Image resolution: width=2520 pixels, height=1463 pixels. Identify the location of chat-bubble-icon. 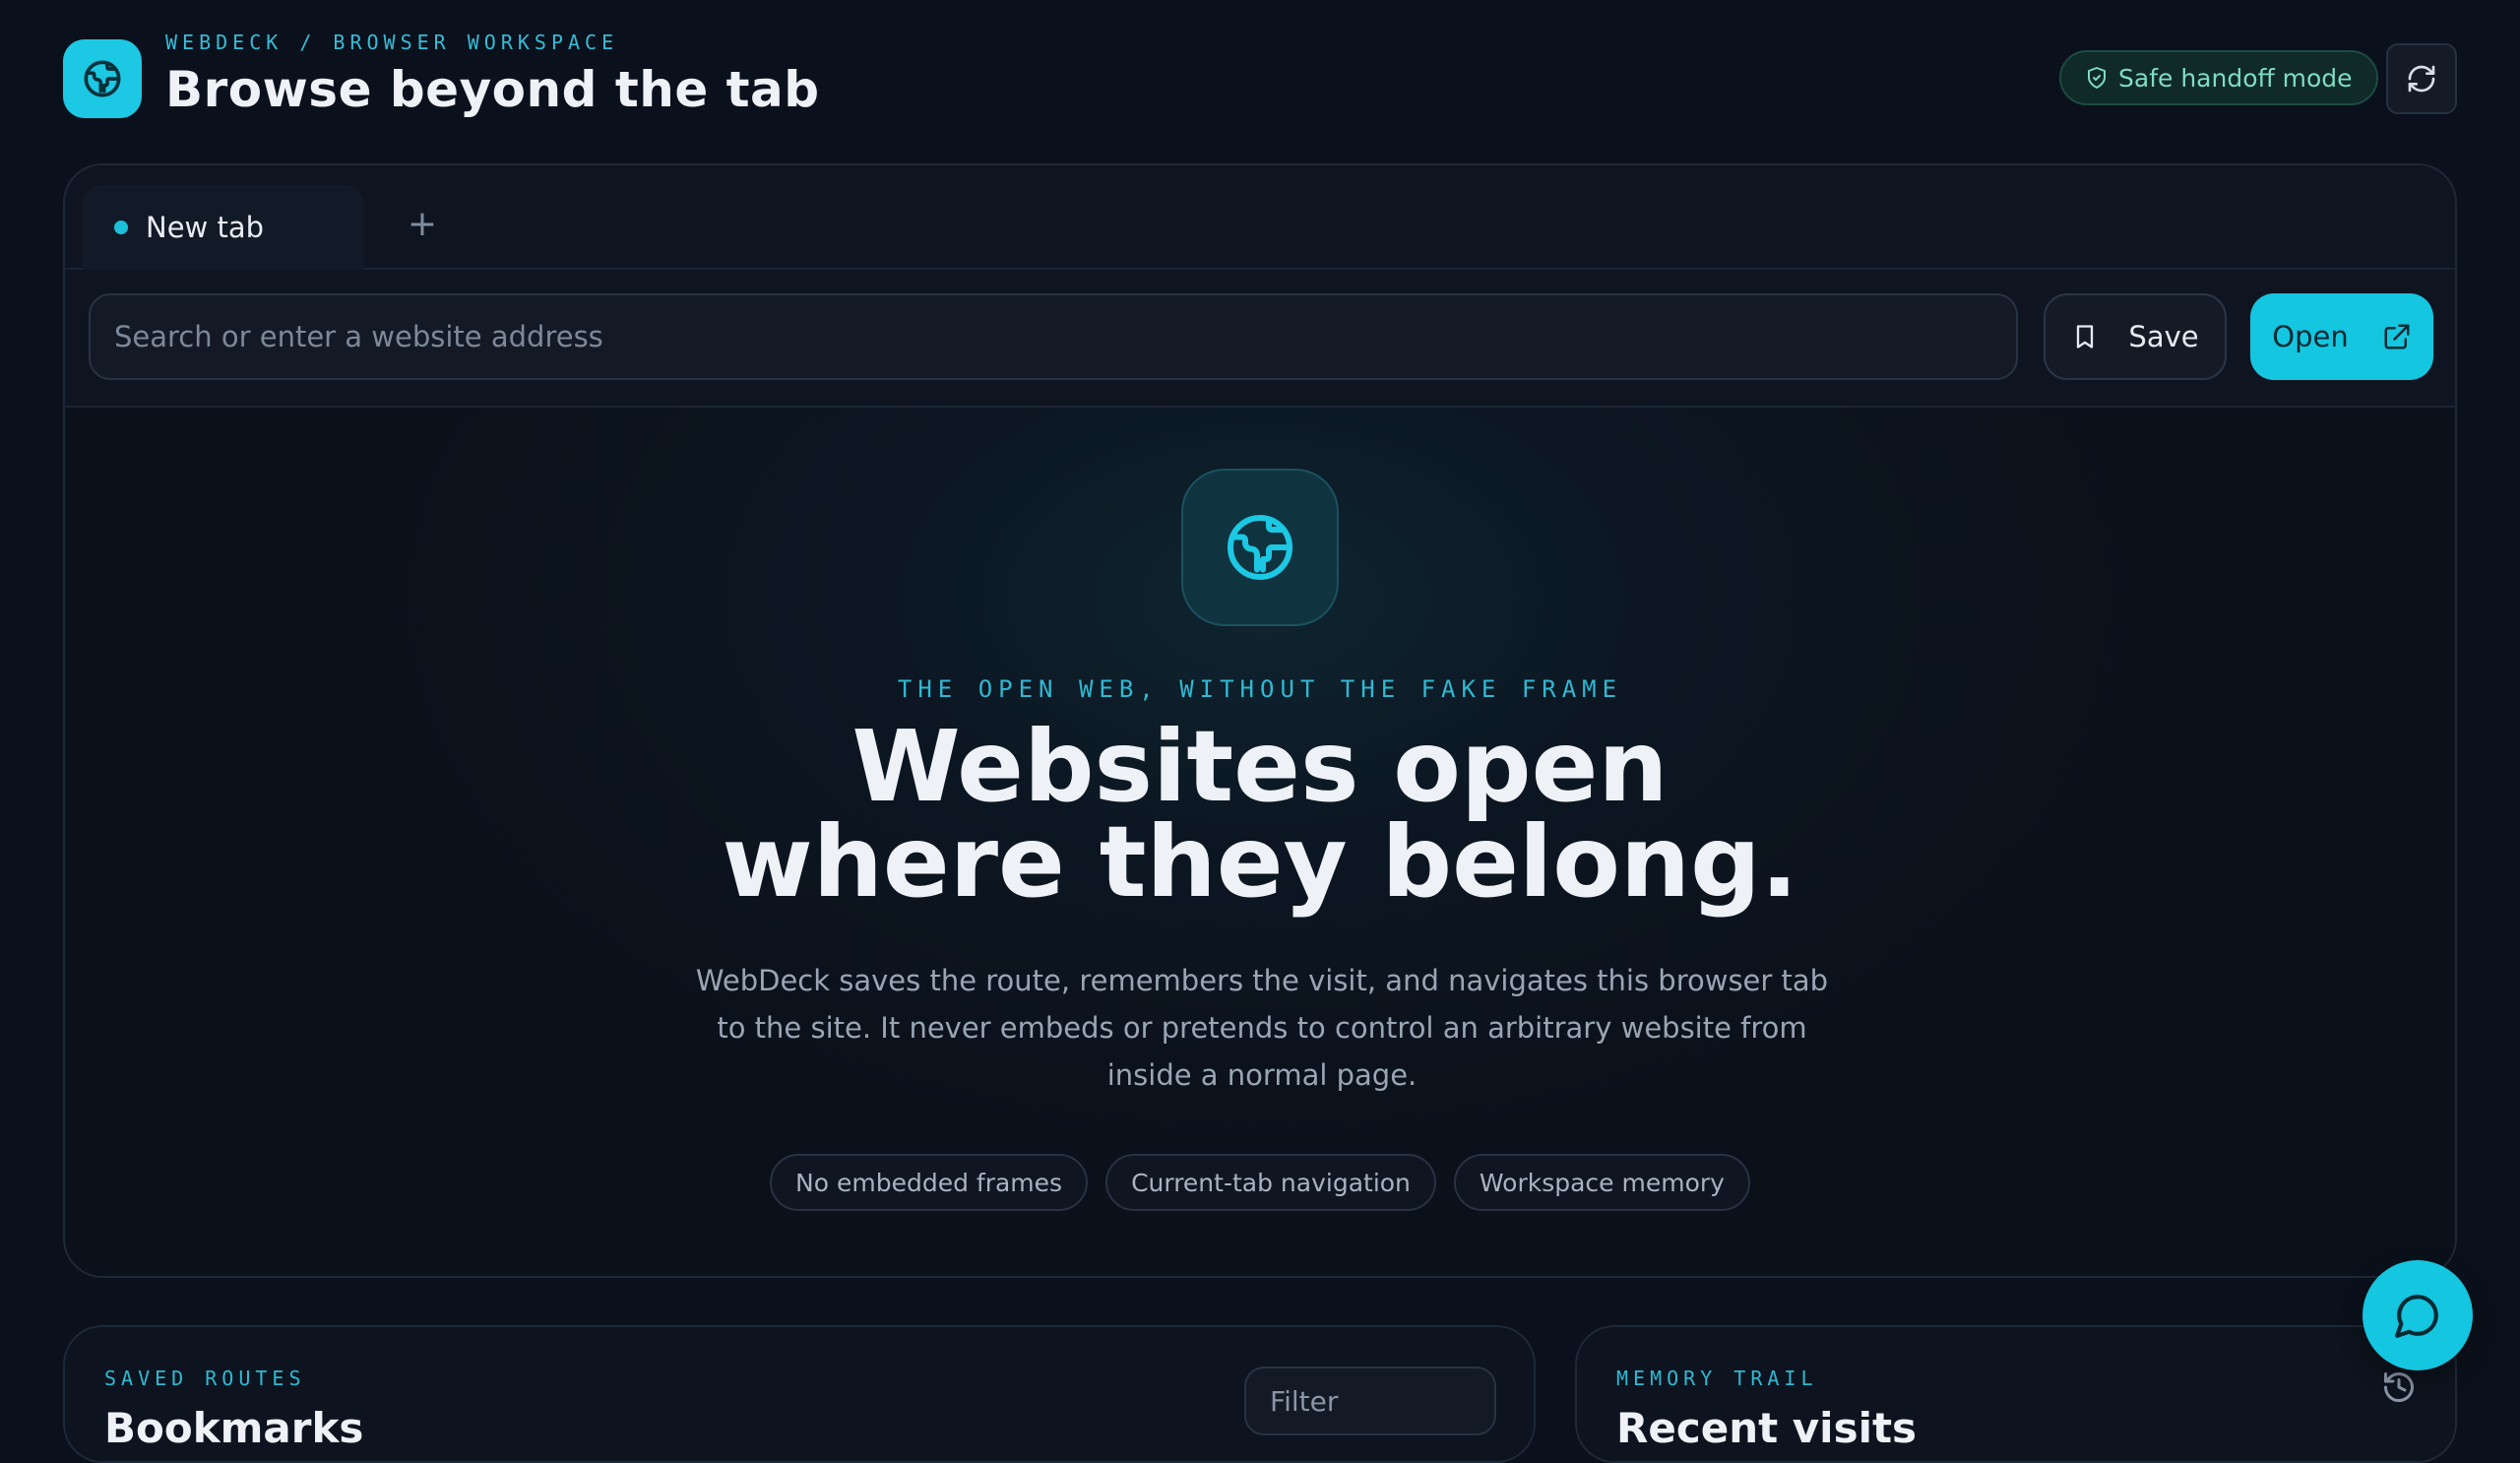
(2416, 1316).